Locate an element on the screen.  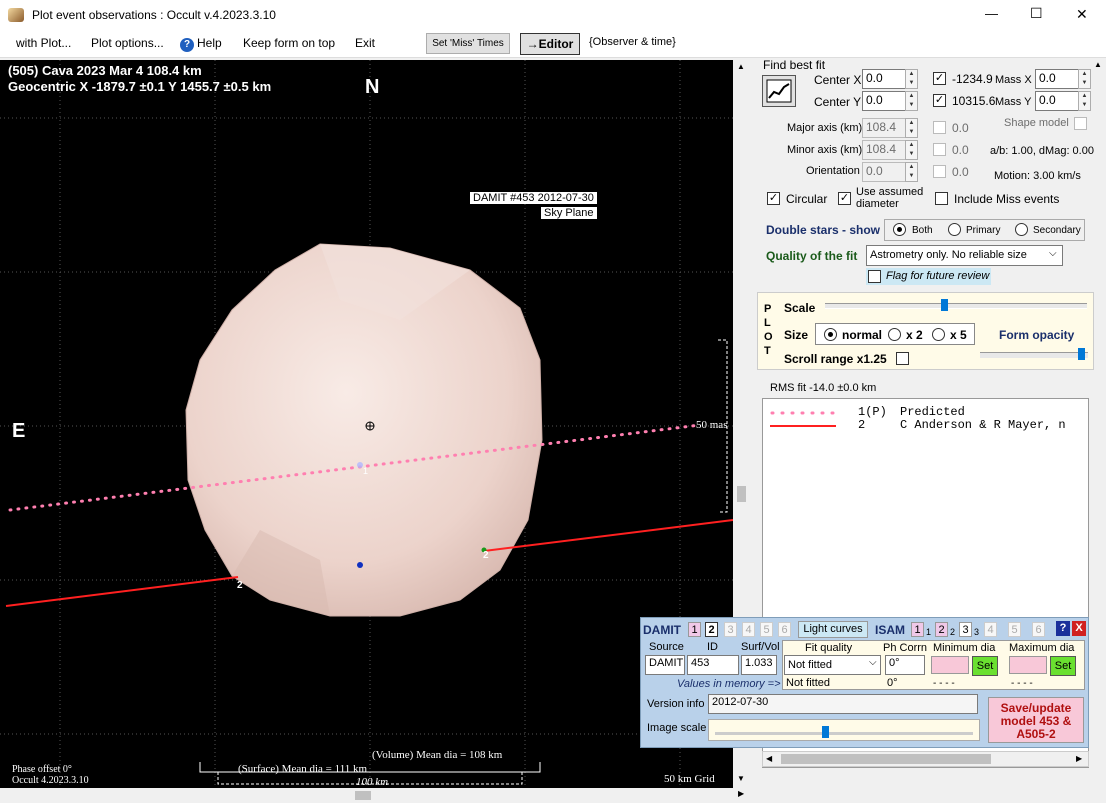
damit-tab-5: 5 is located at coordinates (766, 629).